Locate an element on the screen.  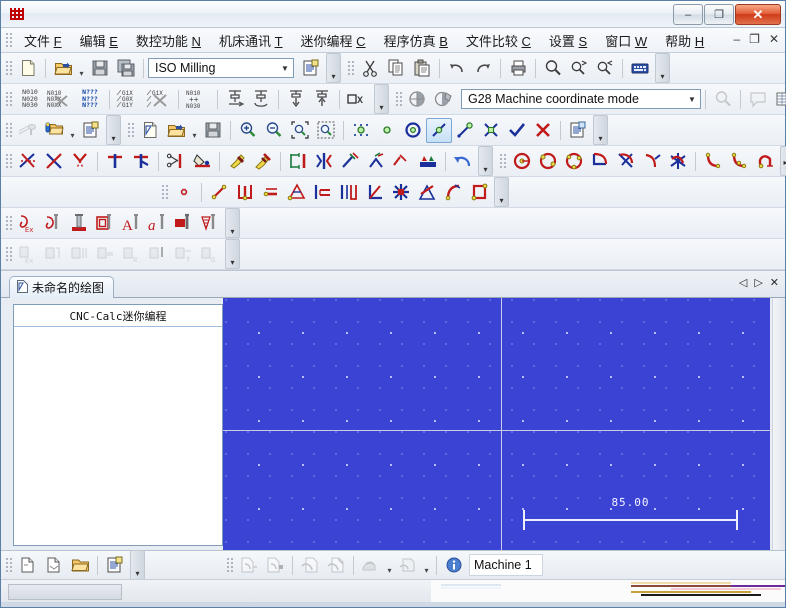
text-italic-button: a is located at coordinates (158, 223).